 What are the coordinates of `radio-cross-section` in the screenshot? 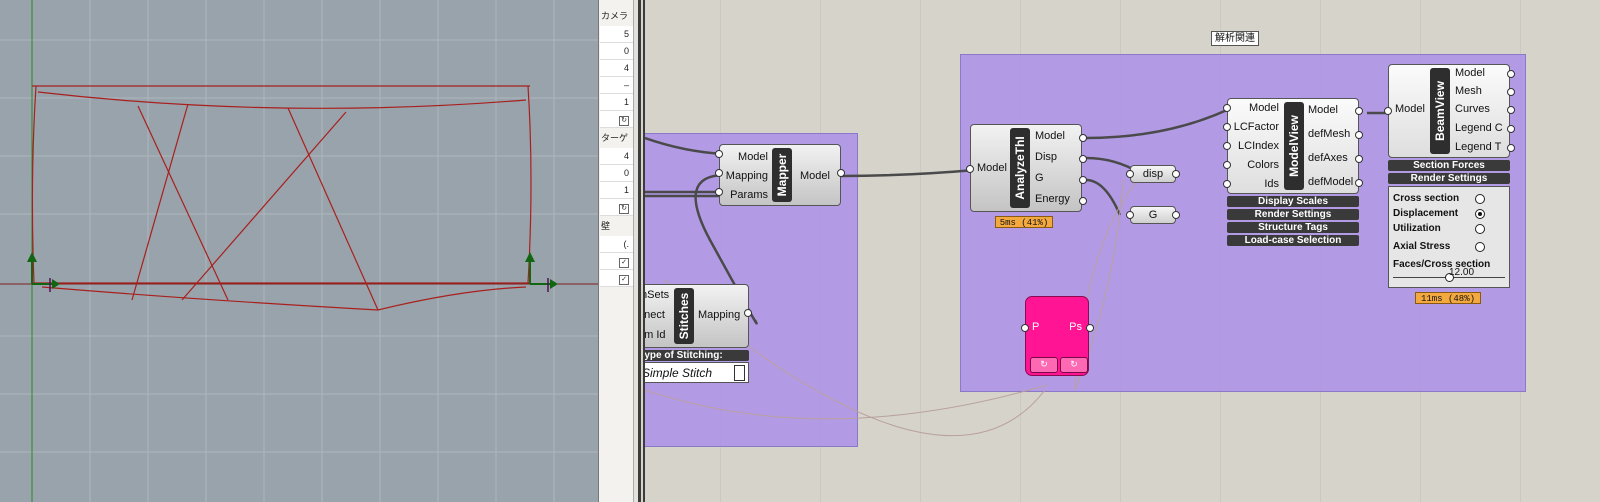 It's located at (1480, 199).